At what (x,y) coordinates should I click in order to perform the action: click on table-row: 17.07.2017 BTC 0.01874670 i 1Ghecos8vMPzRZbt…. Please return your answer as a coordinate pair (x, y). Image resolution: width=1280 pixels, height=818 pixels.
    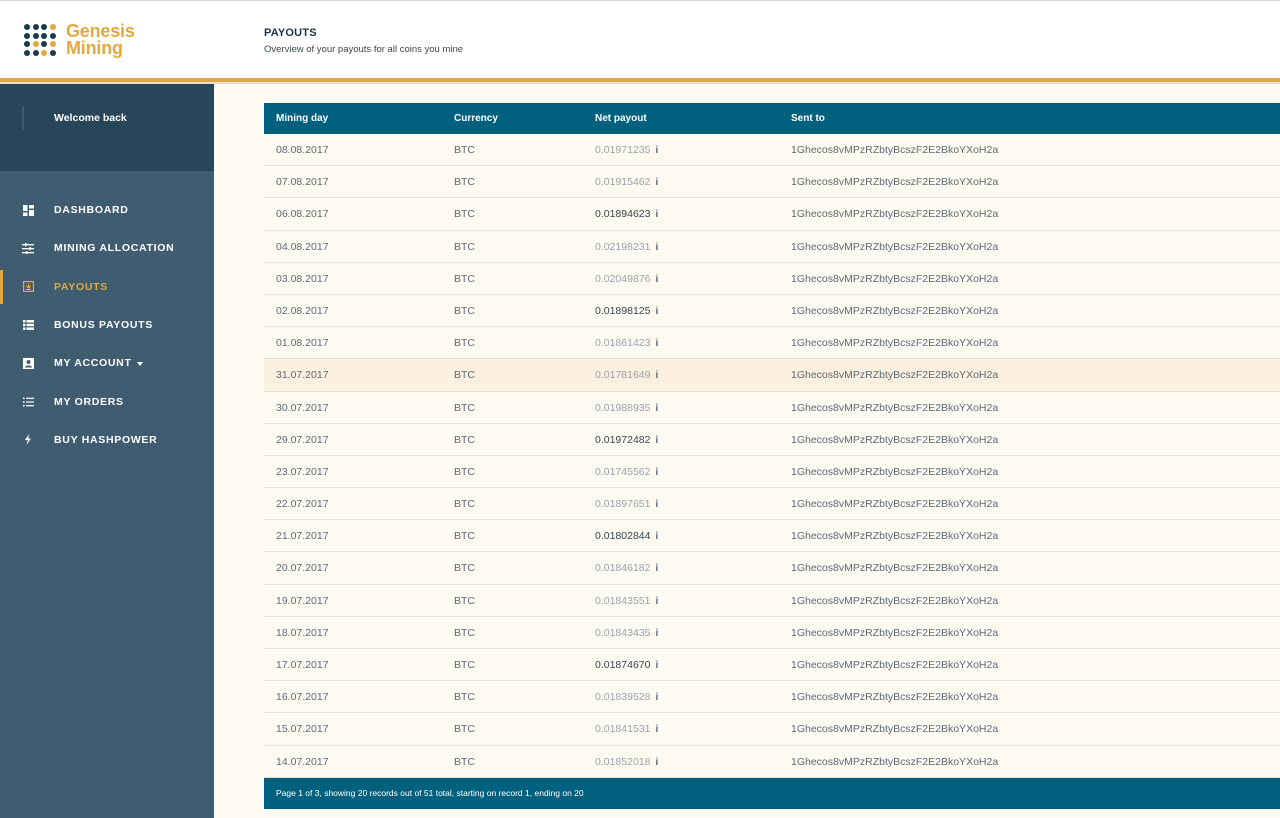
    Looking at the image, I should click on (772, 665).